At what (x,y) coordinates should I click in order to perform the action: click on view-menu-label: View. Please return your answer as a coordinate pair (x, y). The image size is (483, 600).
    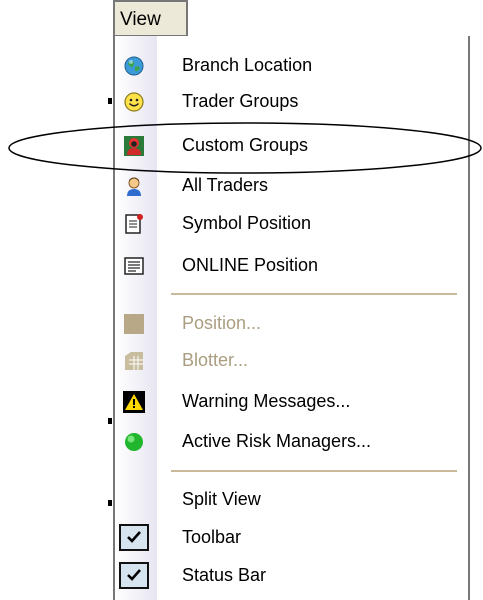
    Looking at the image, I should click on (140, 19).